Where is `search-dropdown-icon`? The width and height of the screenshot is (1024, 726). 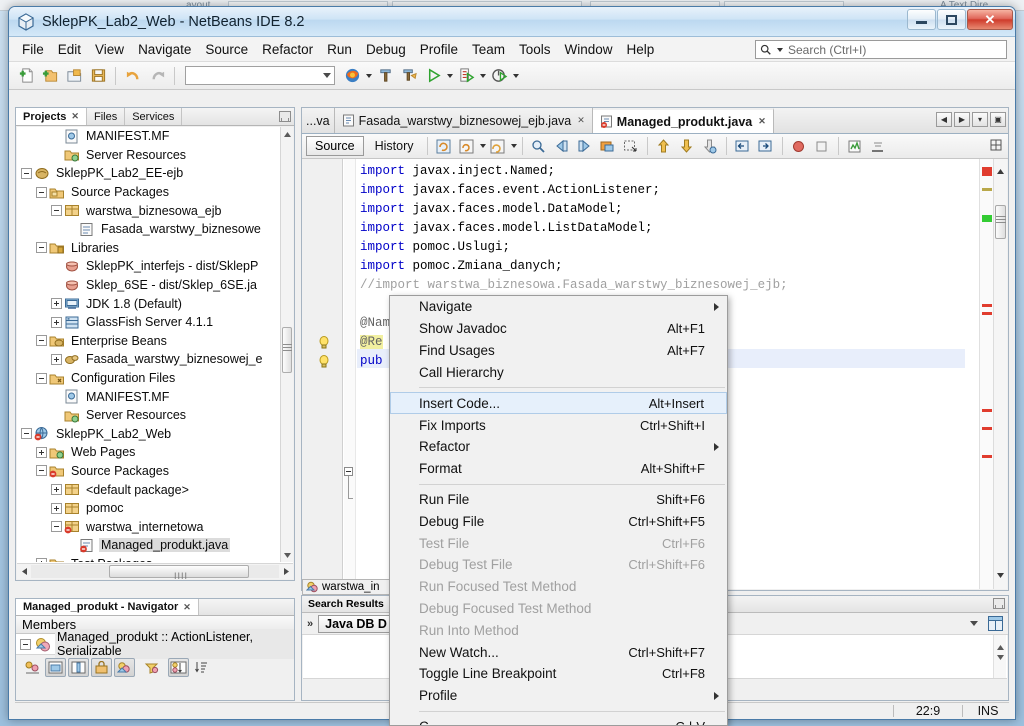
search-dropdown-icon is located at coordinates (780, 49).